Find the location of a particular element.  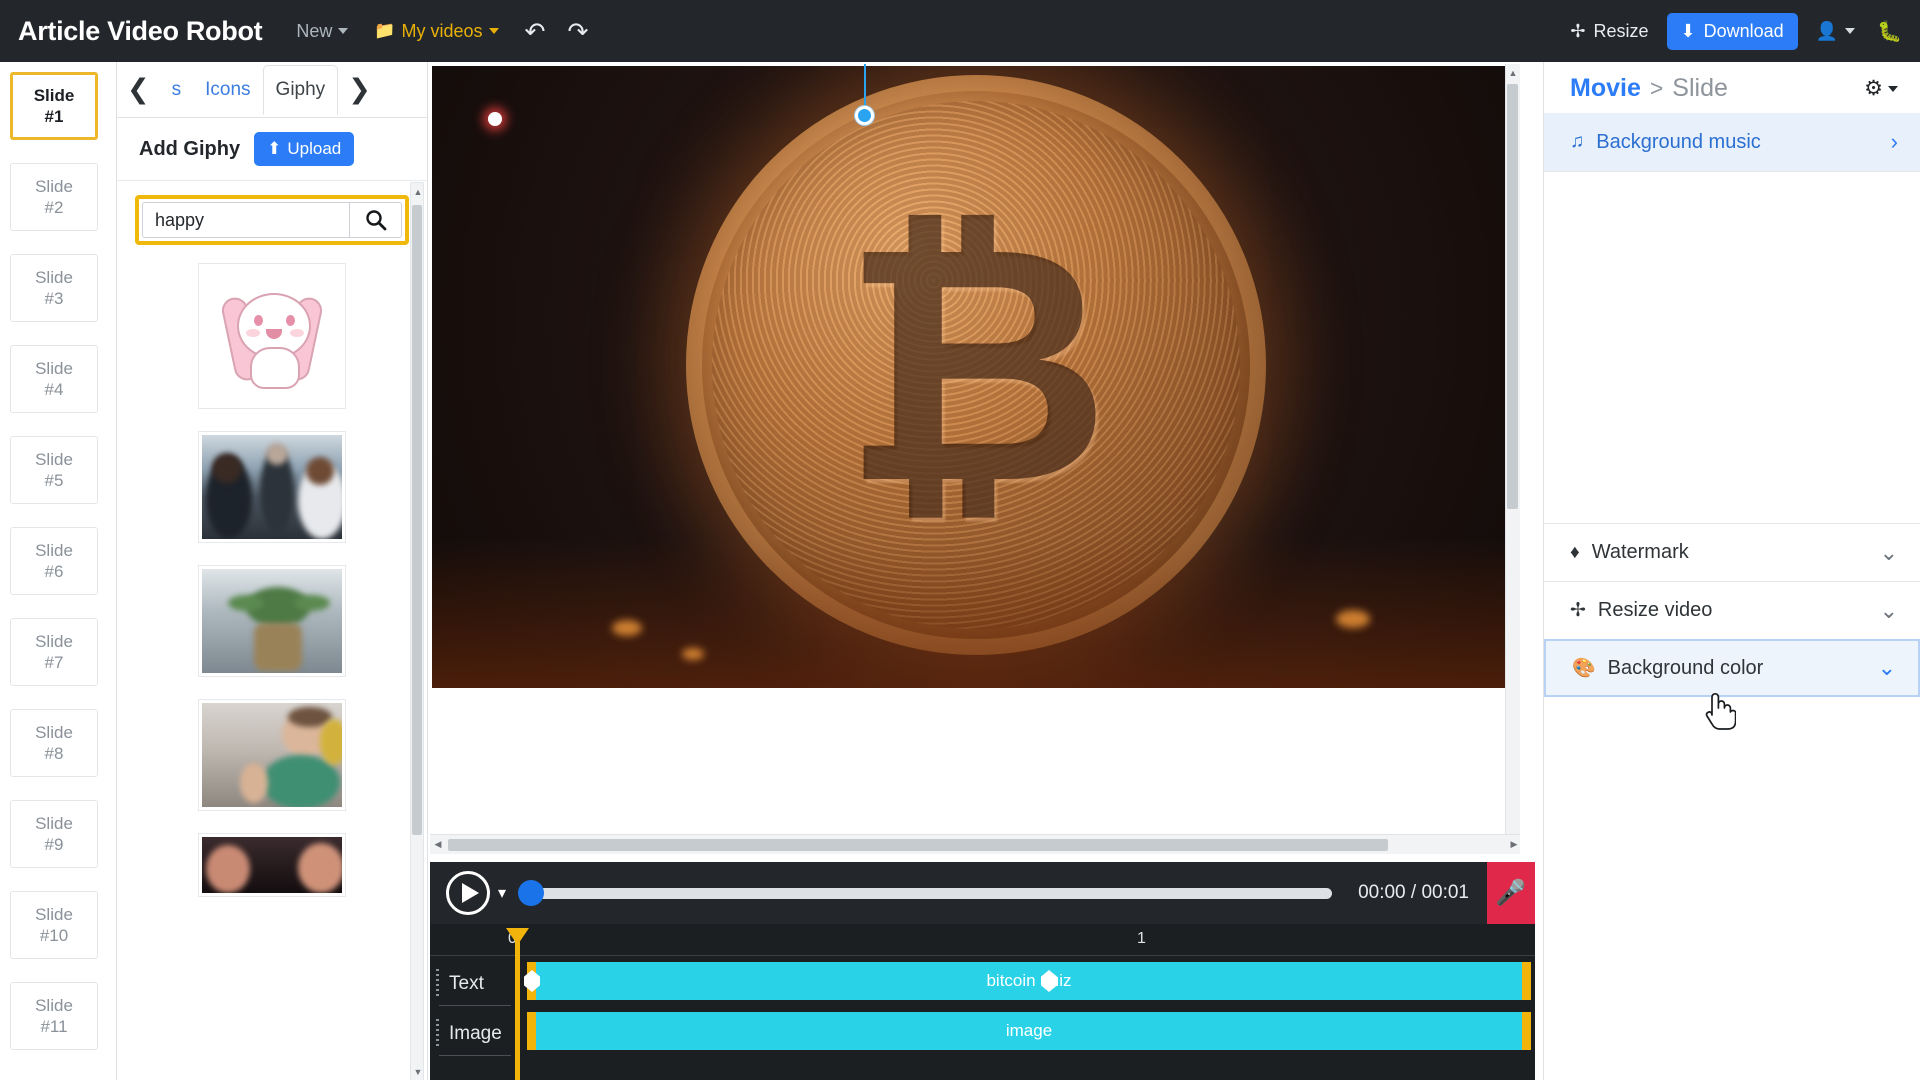

giphy-result-girls is located at coordinates (272, 865).